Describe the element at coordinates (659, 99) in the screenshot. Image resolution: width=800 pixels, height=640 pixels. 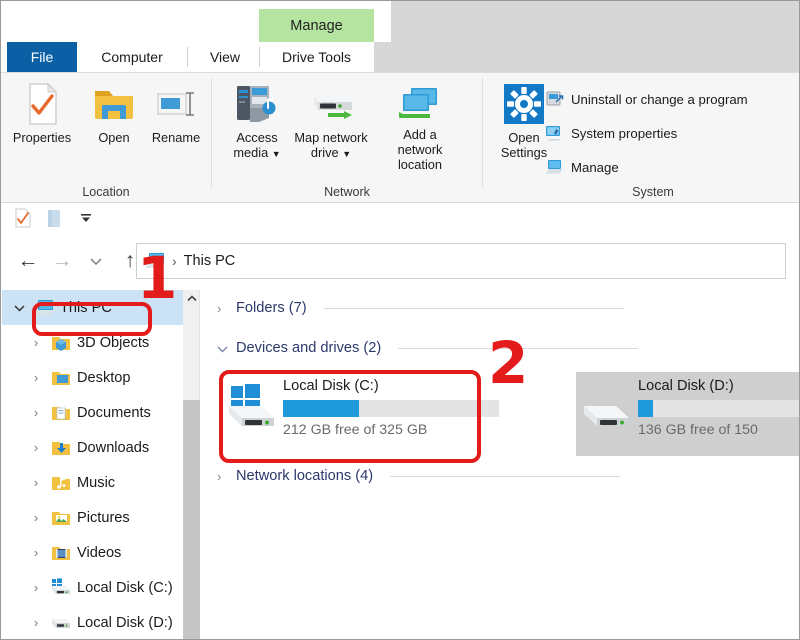
I see `uninstall-program-label: Uninstall or change a program` at that location.